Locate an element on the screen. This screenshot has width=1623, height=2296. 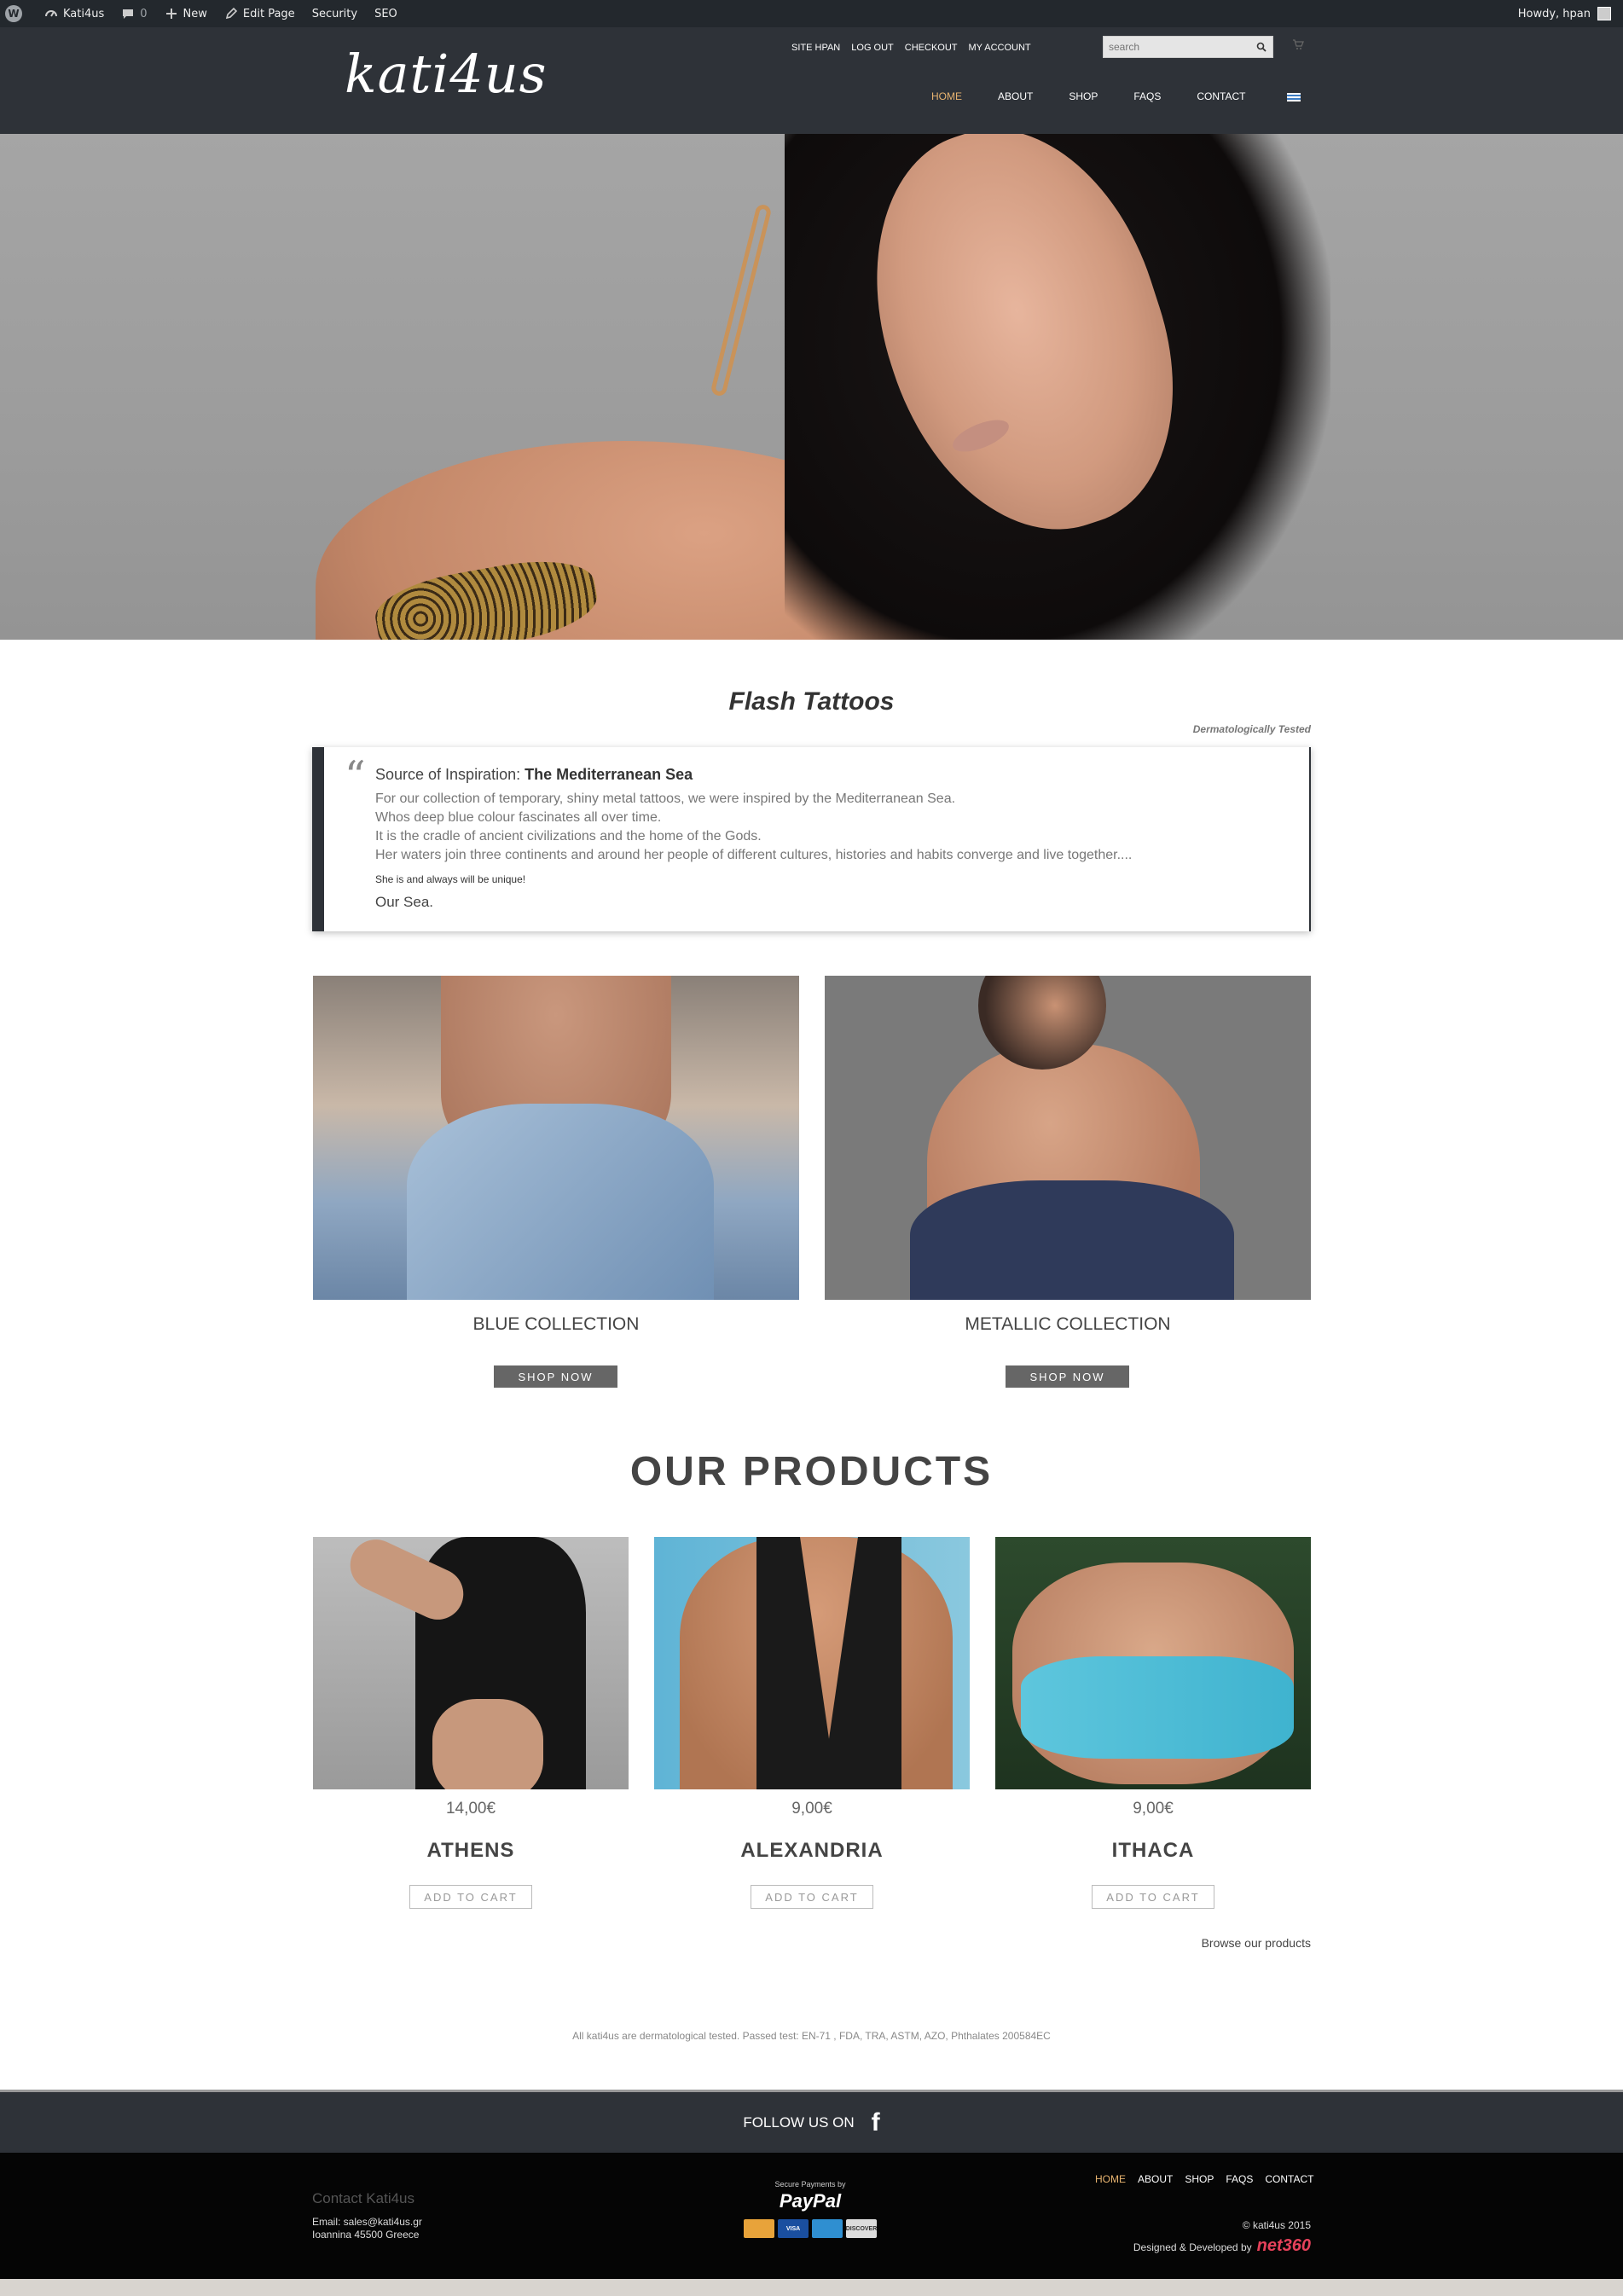
dashboard-icon is located at coordinates (51, 13).